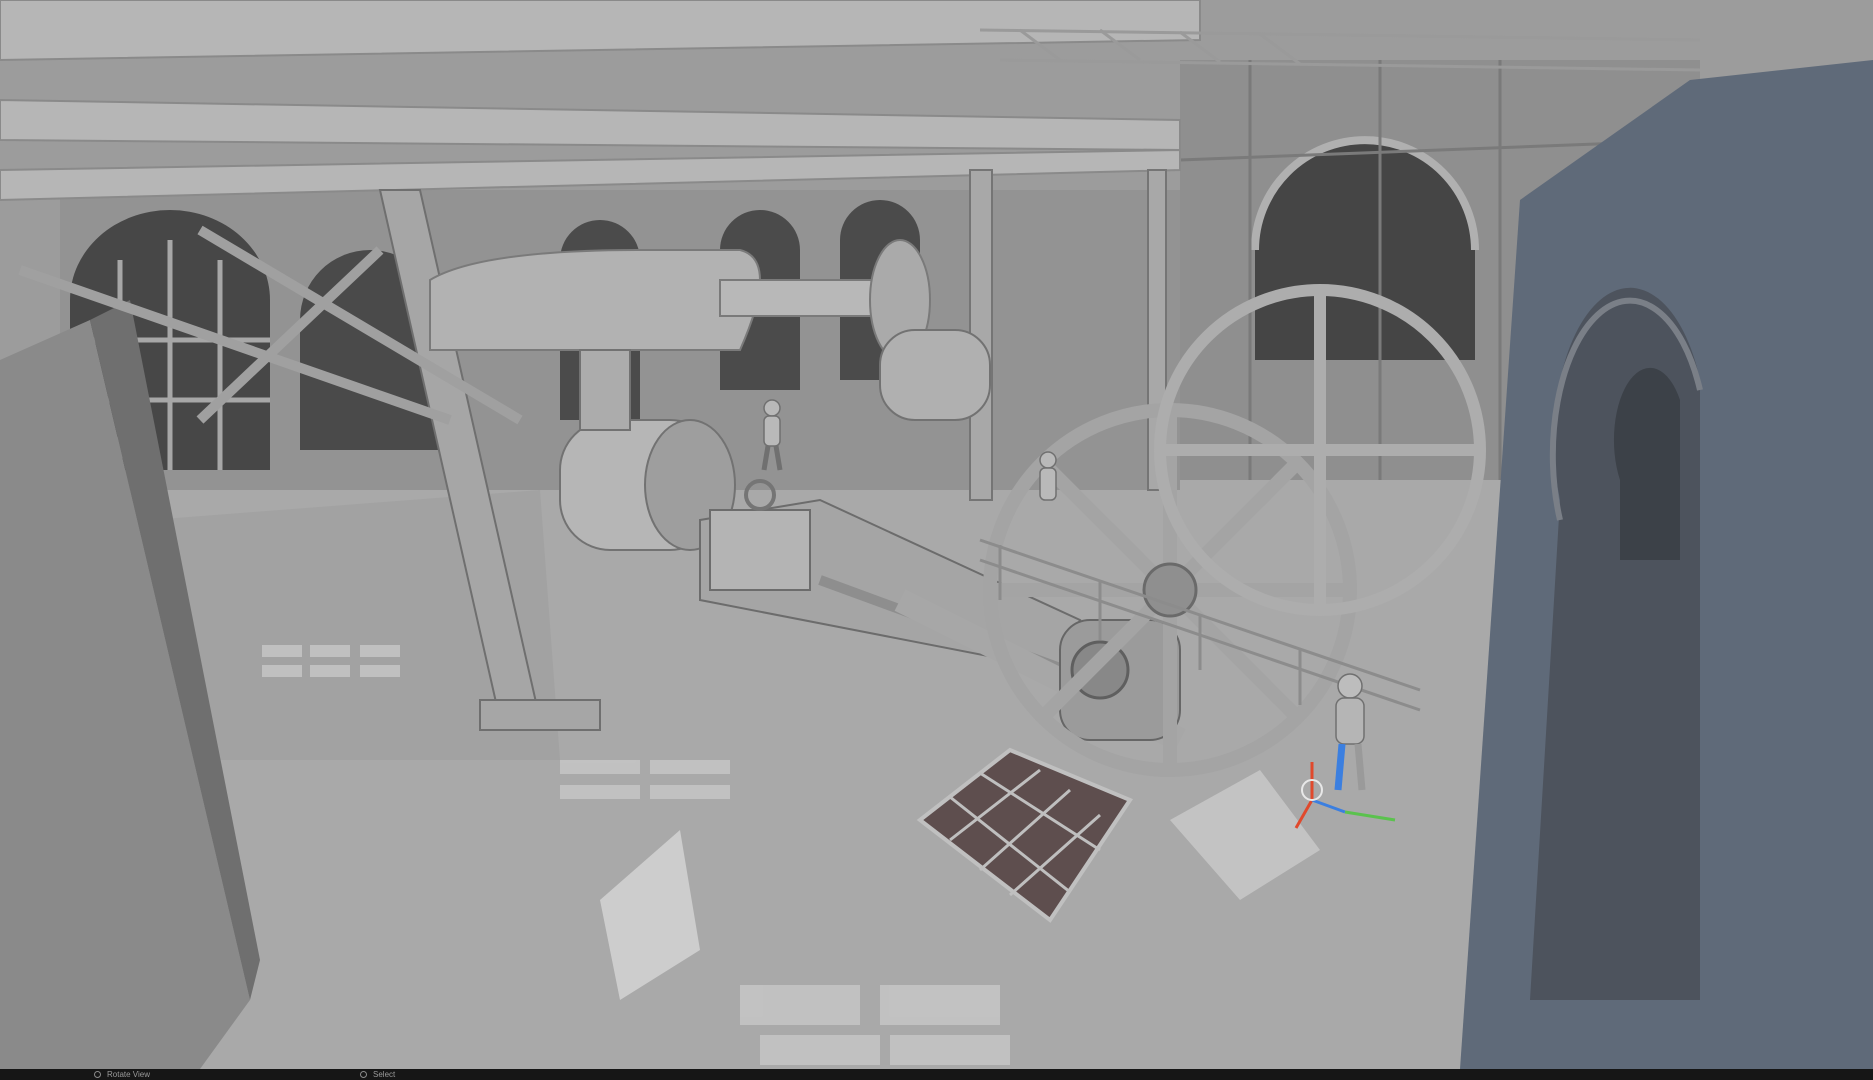 This screenshot has height=1080, width=1873. I want to click on flywheel-back, so click(1320, 450).